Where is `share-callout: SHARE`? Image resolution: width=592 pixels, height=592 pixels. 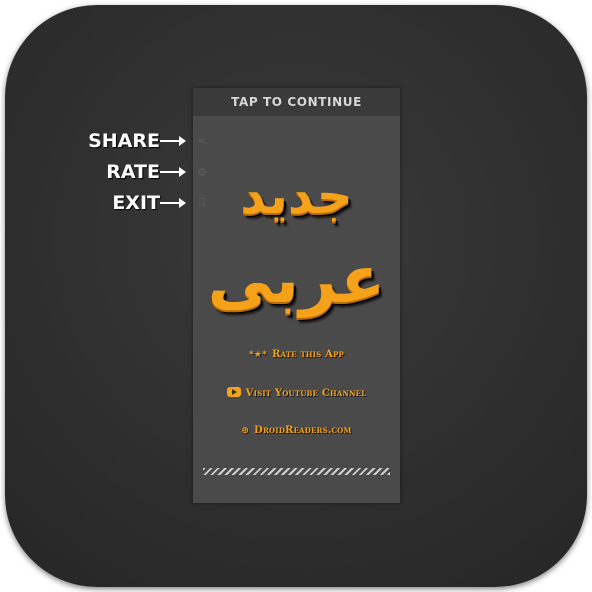 share-callout: SHARE is located at coordinates (135, 141).